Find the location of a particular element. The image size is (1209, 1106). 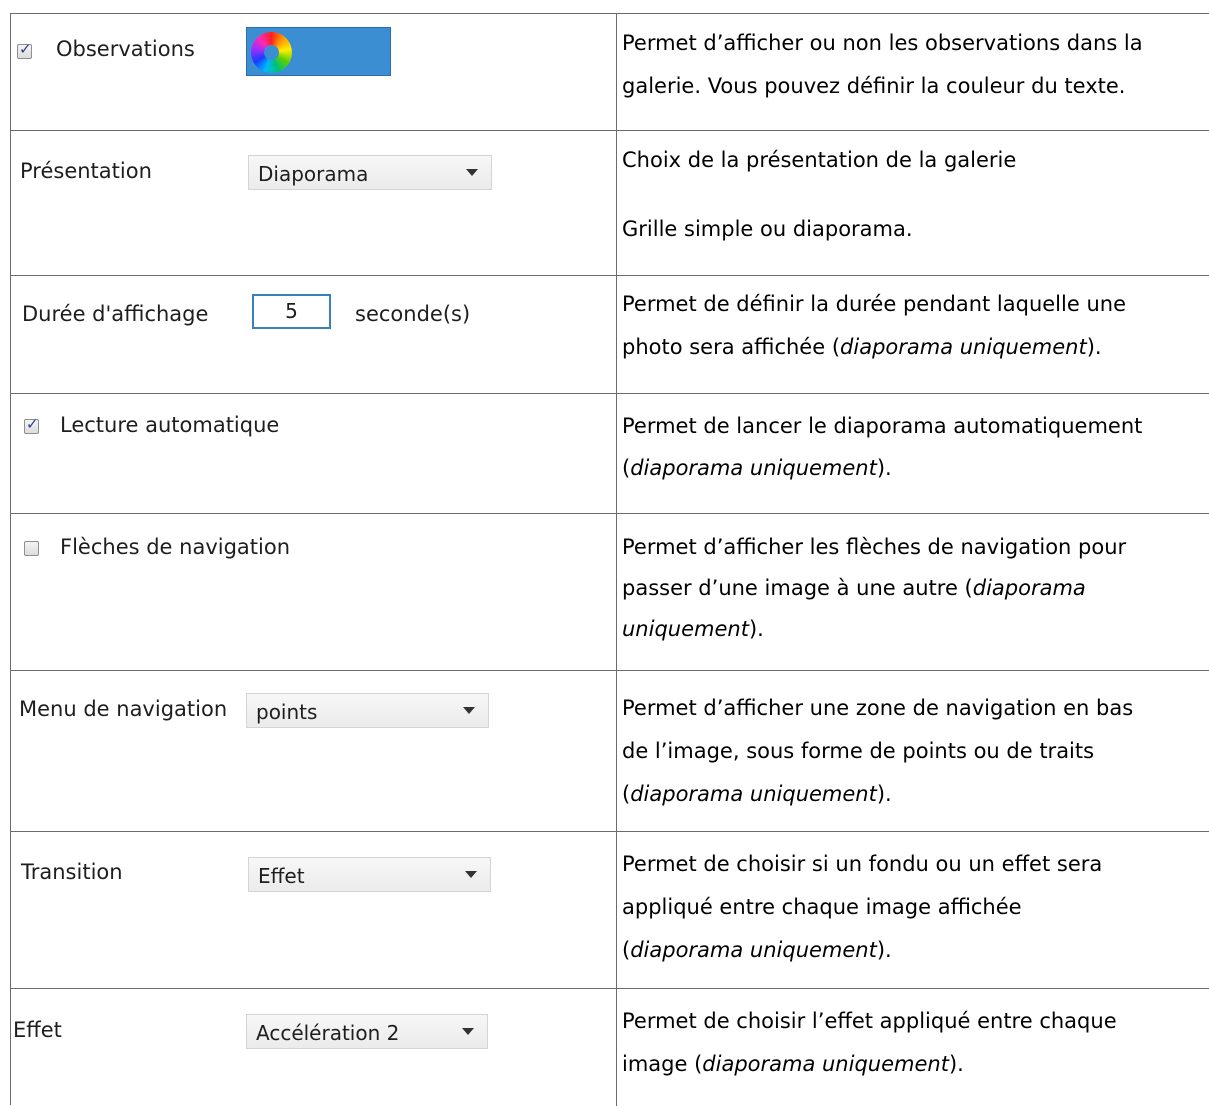

description-line: Grille simple ou diaporama. is located at coordinates (767, 229).